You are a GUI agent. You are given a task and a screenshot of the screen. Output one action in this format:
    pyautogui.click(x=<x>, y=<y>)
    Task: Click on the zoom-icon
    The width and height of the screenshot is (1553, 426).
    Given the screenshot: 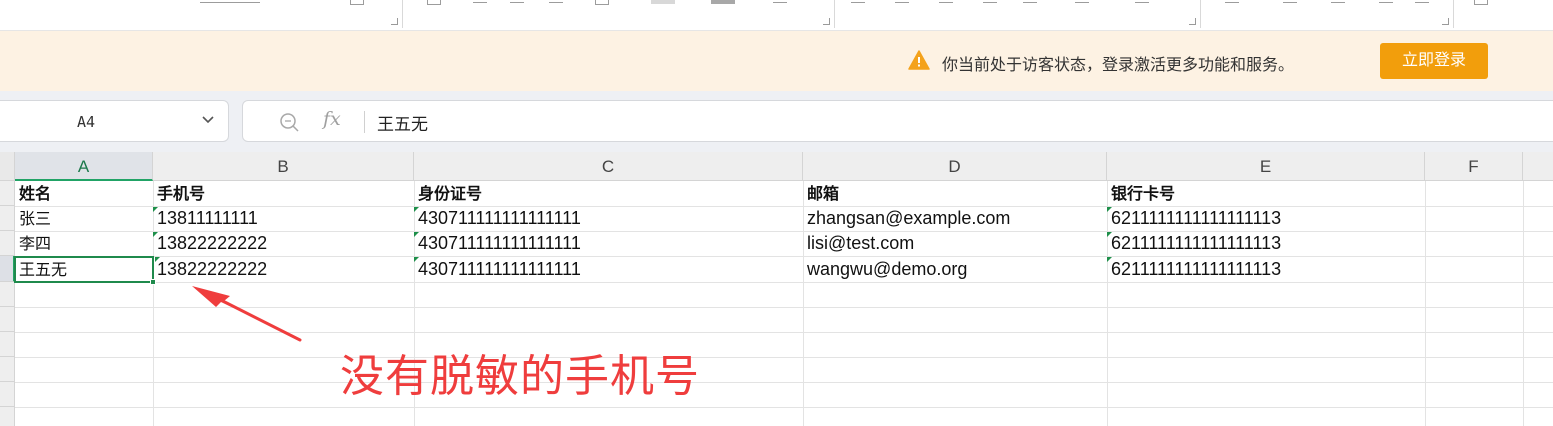 What is the action you would take?
    pyautogui.click(x=289, y=122)
    